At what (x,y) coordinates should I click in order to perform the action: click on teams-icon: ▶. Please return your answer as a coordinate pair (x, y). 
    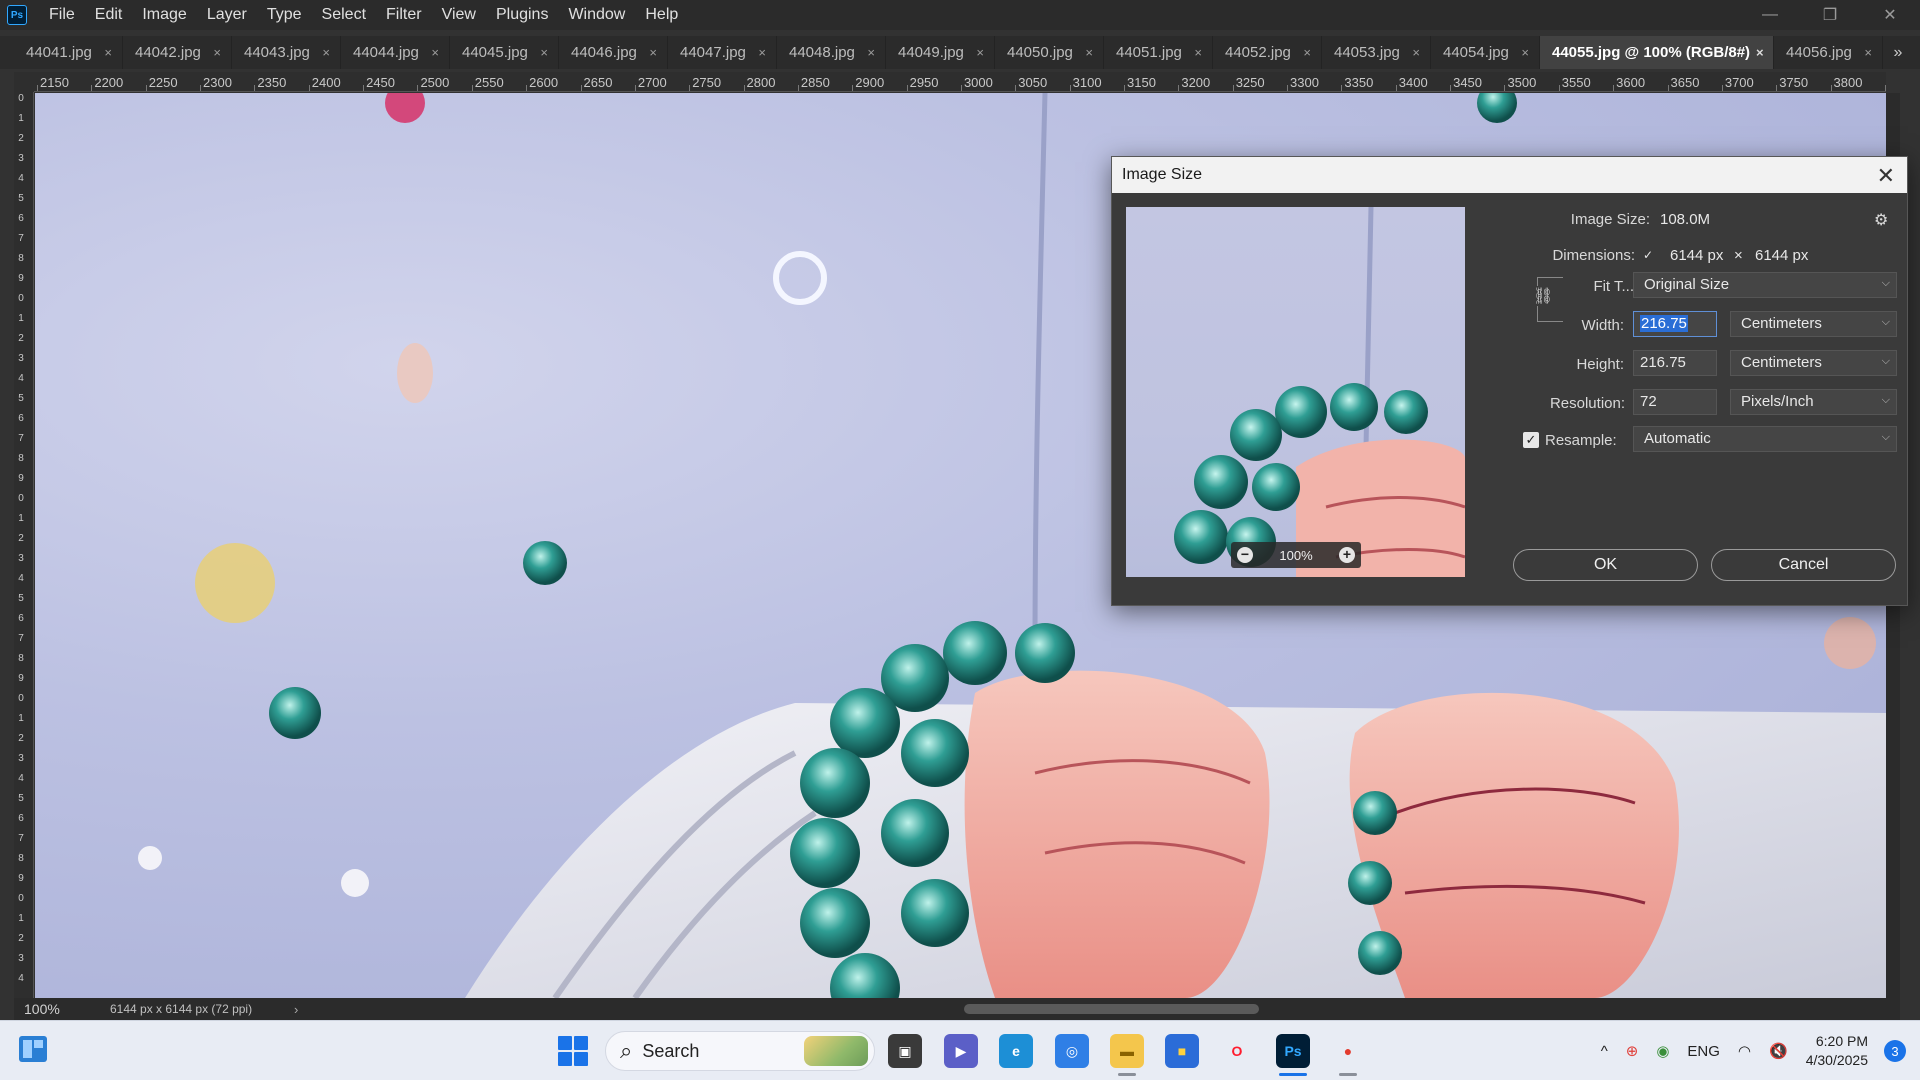
    Looking at the image, I should click on (961, 1051).